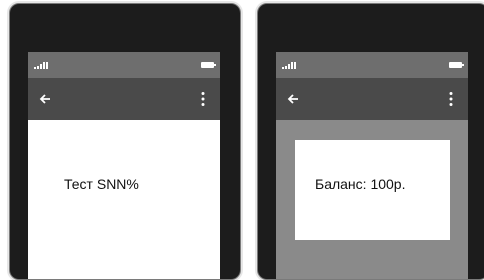 The width and height of the screenshot is (484, 280). I want to click on content-text: Тест SNN%, so click(101, 184).